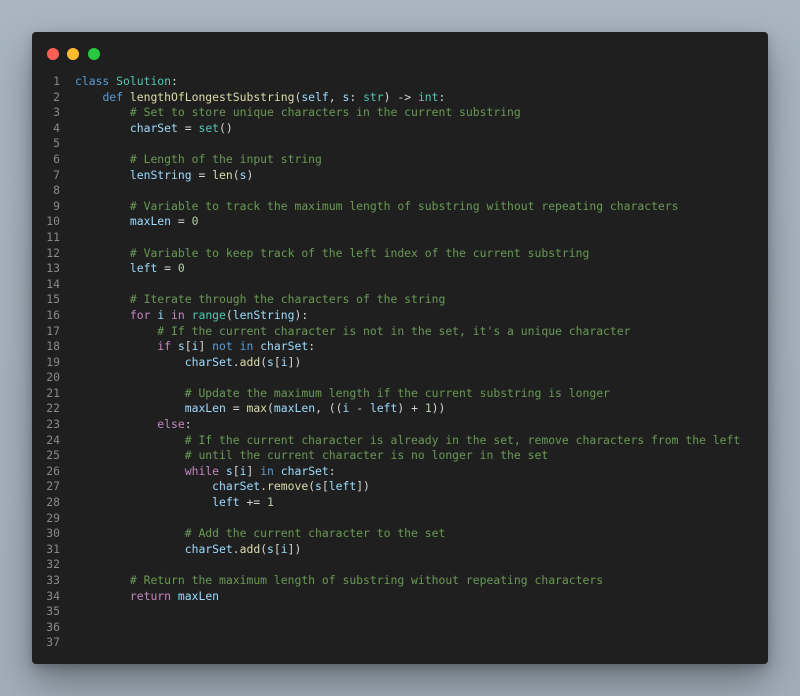 The image size is (800, 696). What do you see at coordinates (73, 54) in the screenshot?
I see `minimize-window-button` at bounding box center [73, 54].